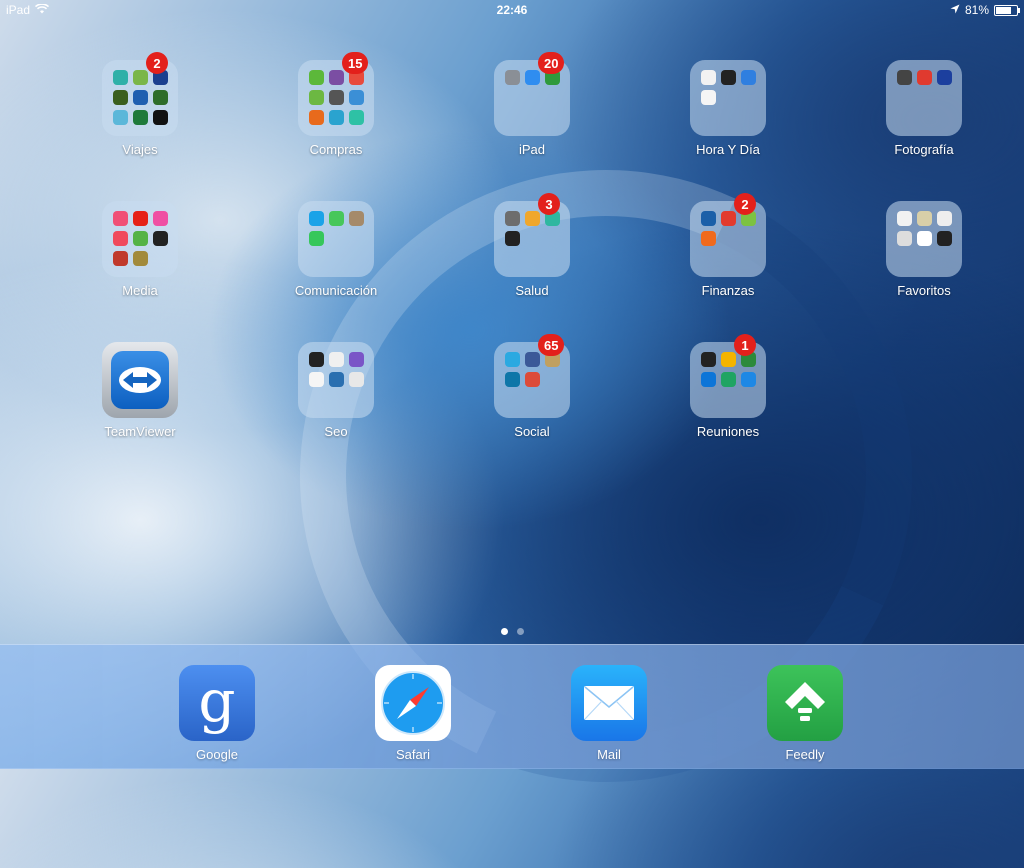 The width and height of the screenshot is (1024, 868). I want to click on folder-hora-y-dia: Hora Y Día, so click(728, 130).